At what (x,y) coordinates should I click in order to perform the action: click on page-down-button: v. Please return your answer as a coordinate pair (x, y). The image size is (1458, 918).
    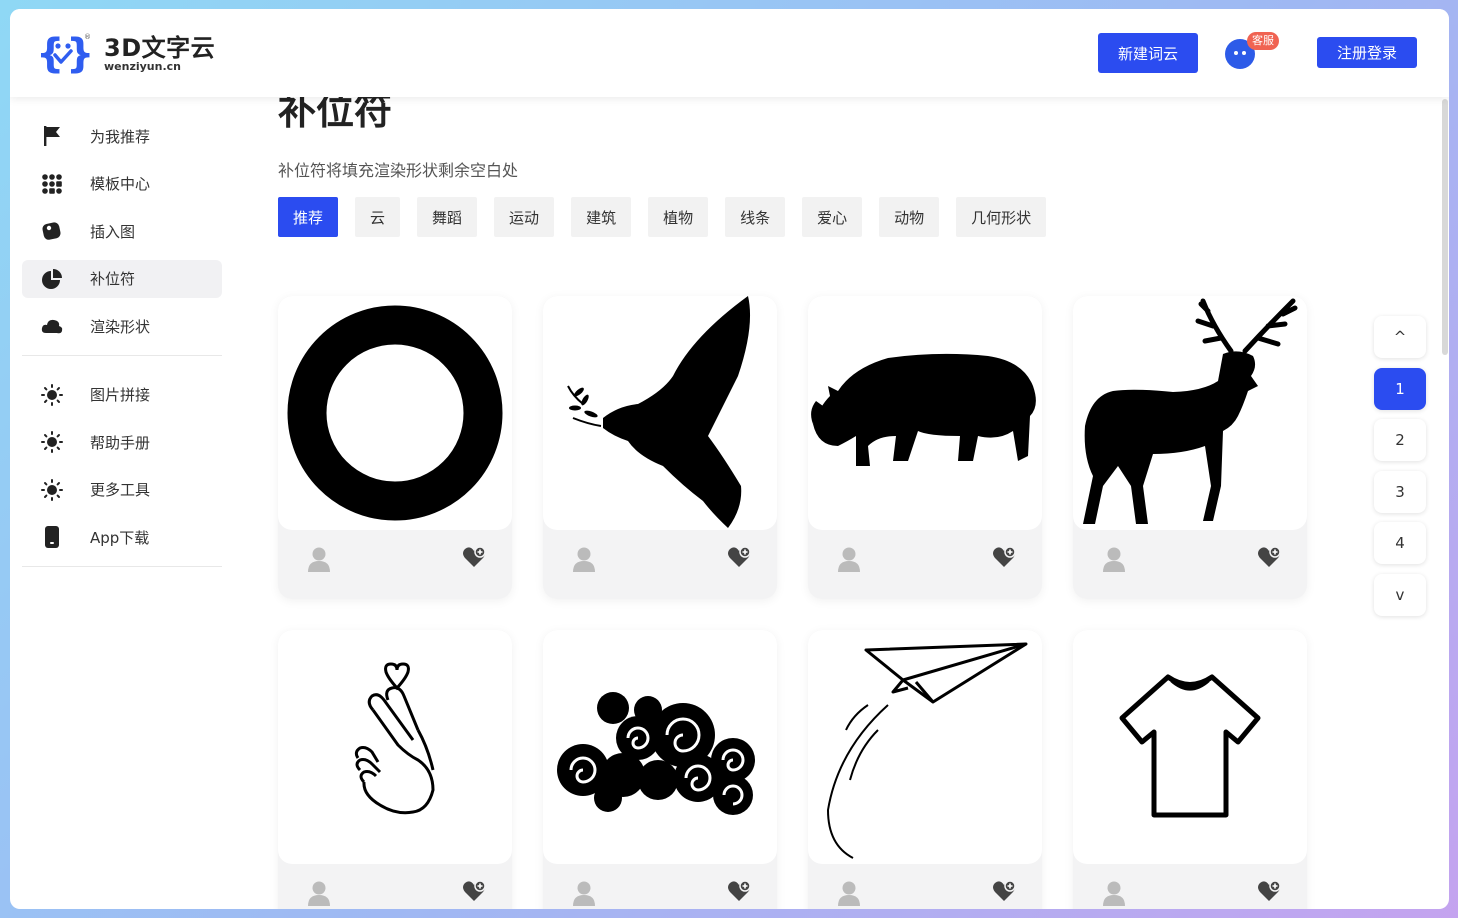
    Looking at the image, I should click on (1400, 594).